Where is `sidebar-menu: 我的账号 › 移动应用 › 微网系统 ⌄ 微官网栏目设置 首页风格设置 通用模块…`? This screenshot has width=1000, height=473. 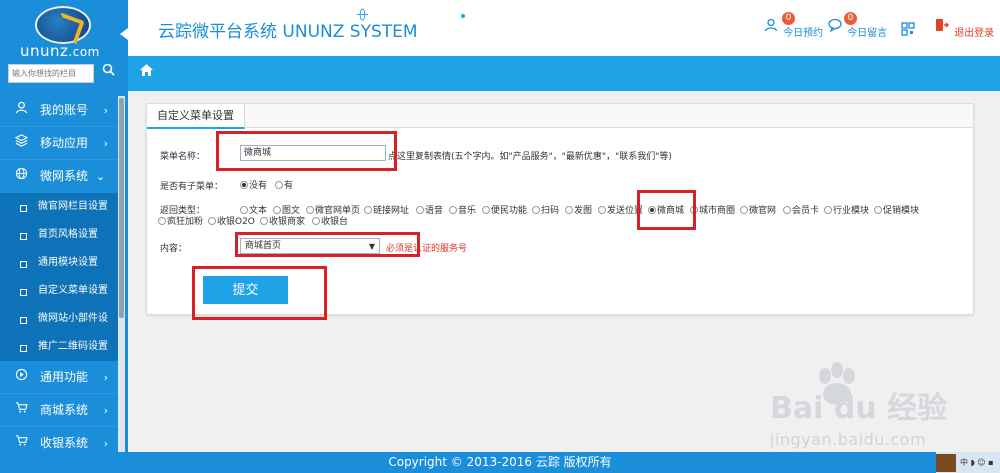 sidebar-menu: 我的账号 › 移动应用 › 微网系统 ⌄ 微官网栏目设置 首页风格设置 通用模块… is located at coordinates (59, 273).